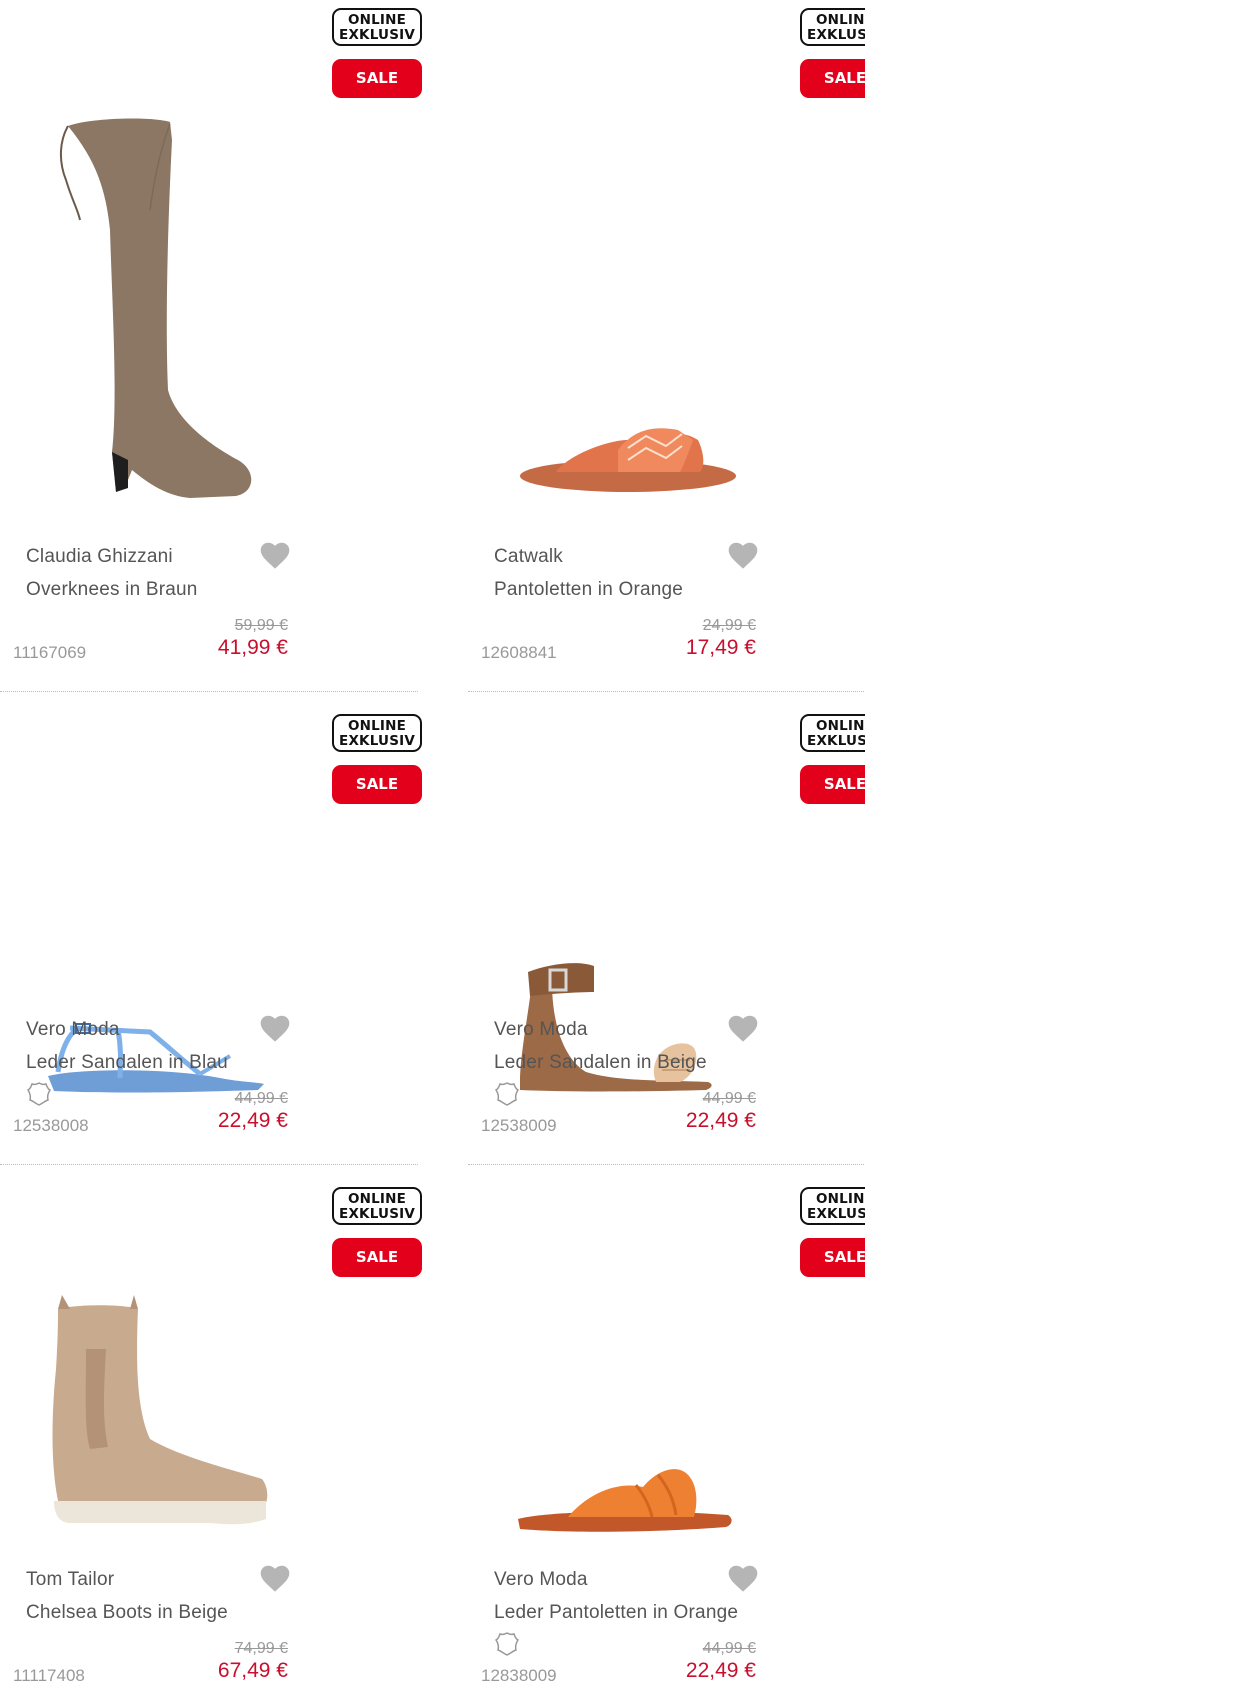  I want to click on article-number: 11117408, so click(49, 1675).